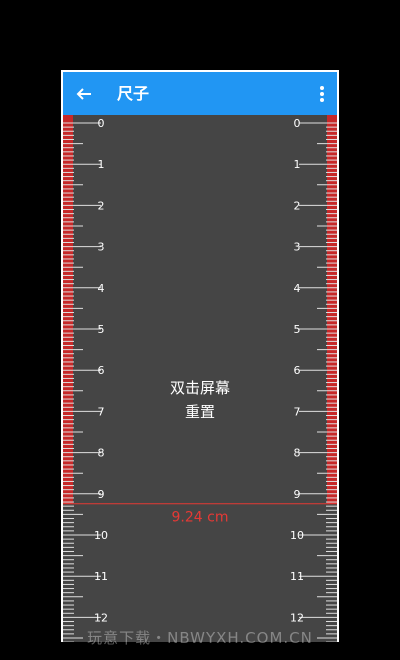 The image size is (400, 660). Describe the element at coordinates (200, 638) in the screenshot. I see `watermark: 玩意下载・NBWYXH.COM.CN` at that location.